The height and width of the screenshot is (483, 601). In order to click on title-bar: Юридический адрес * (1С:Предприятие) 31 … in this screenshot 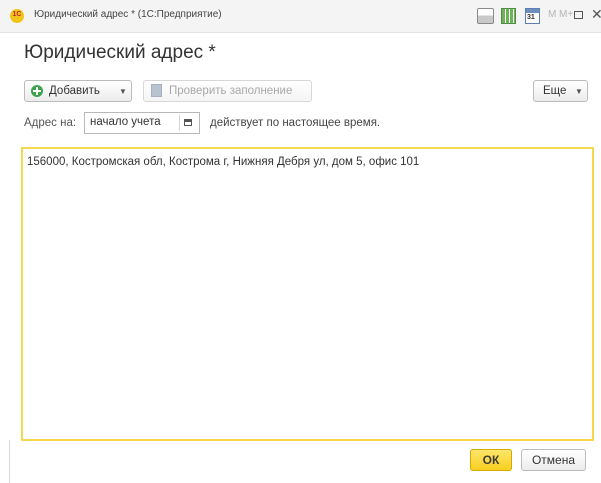, I will do `click(300, 16)`.